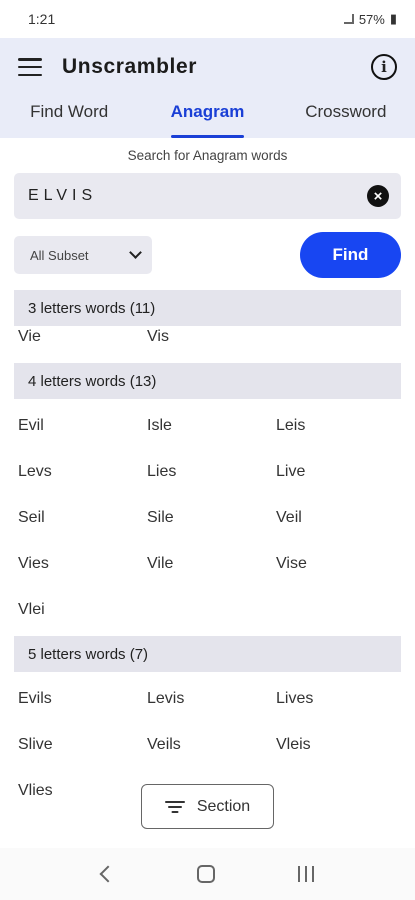 The image size is (415, 900). I want to click on word-item: Lies, so click(161, 472).